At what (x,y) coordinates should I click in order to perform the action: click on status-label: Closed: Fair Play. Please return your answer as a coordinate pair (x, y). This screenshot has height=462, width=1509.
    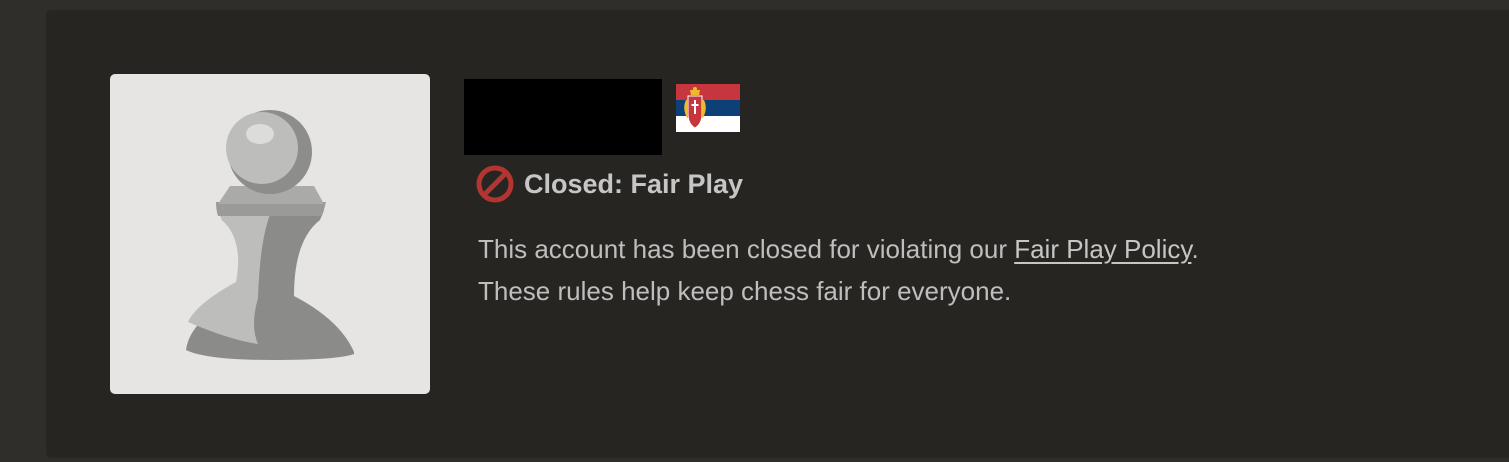
    Looking at the image, I should click on (634, 183).